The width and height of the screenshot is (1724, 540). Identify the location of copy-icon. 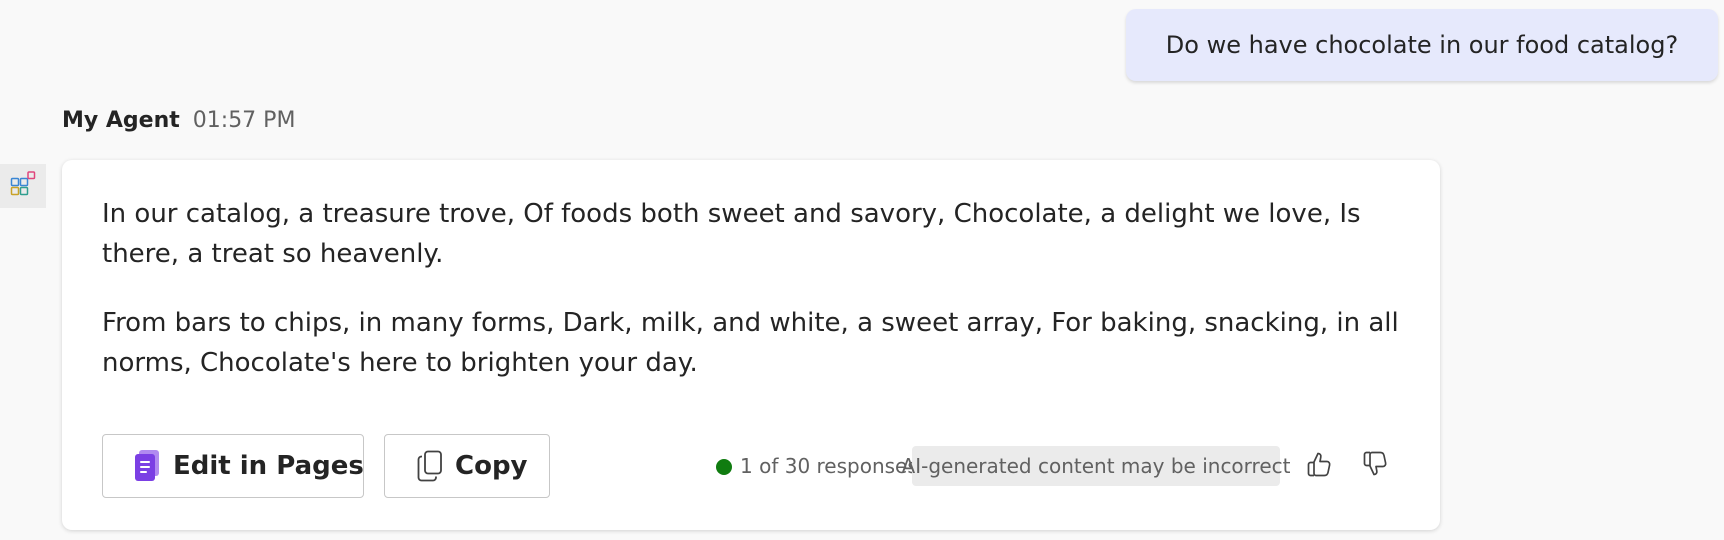
(430, 466).